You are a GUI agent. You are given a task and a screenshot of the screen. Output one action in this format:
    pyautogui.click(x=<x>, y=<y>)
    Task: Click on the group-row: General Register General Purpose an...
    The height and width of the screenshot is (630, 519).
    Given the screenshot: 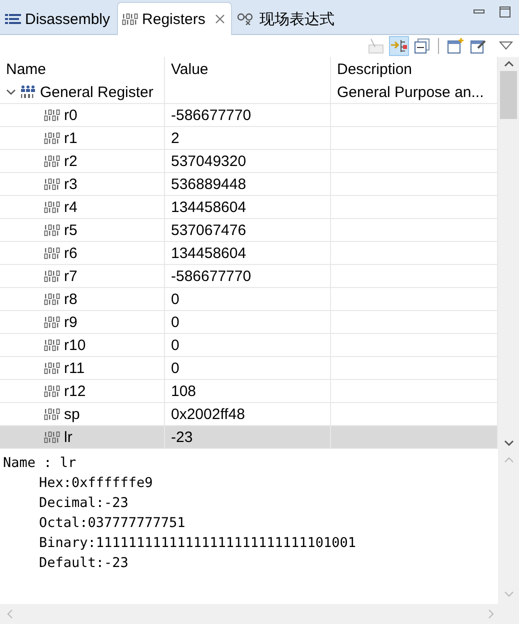 What is the action you would take?
    pyautogui.click(x=249, y=92)
    